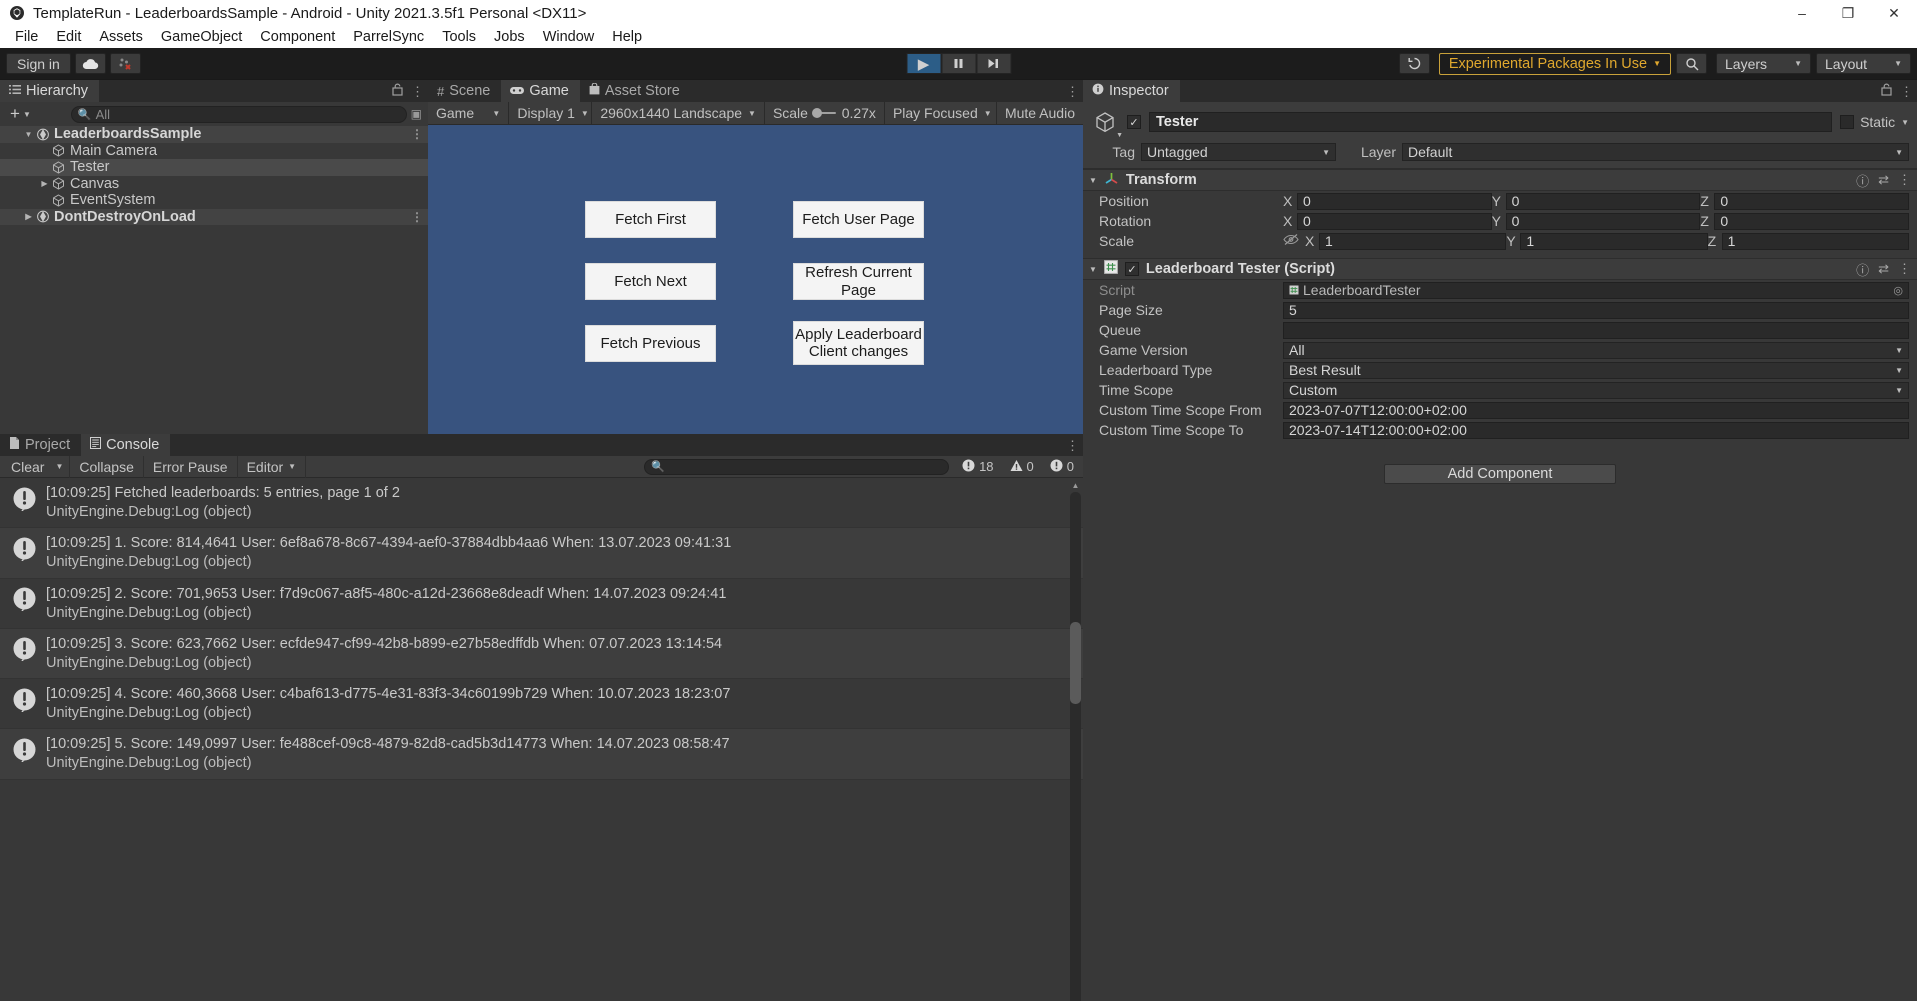 The height and width of the screenshot is (1001, 1917). Describe the element at coordinates (125, 63) in the screenshot. I see `collab-error-icon` at that location.